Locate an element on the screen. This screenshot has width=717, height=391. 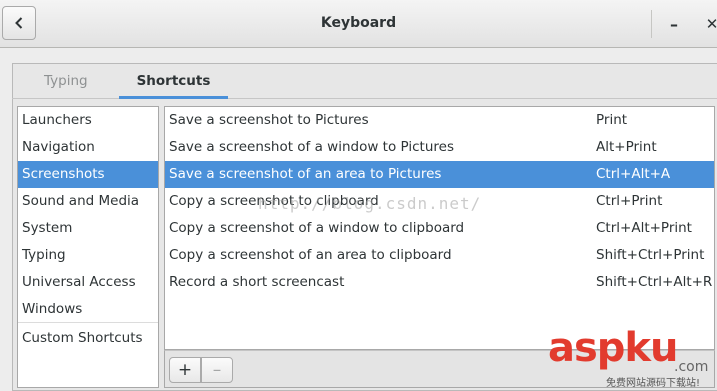
watermark-url: http://blog.csdn.net/ is located at coordinates (370, 203).